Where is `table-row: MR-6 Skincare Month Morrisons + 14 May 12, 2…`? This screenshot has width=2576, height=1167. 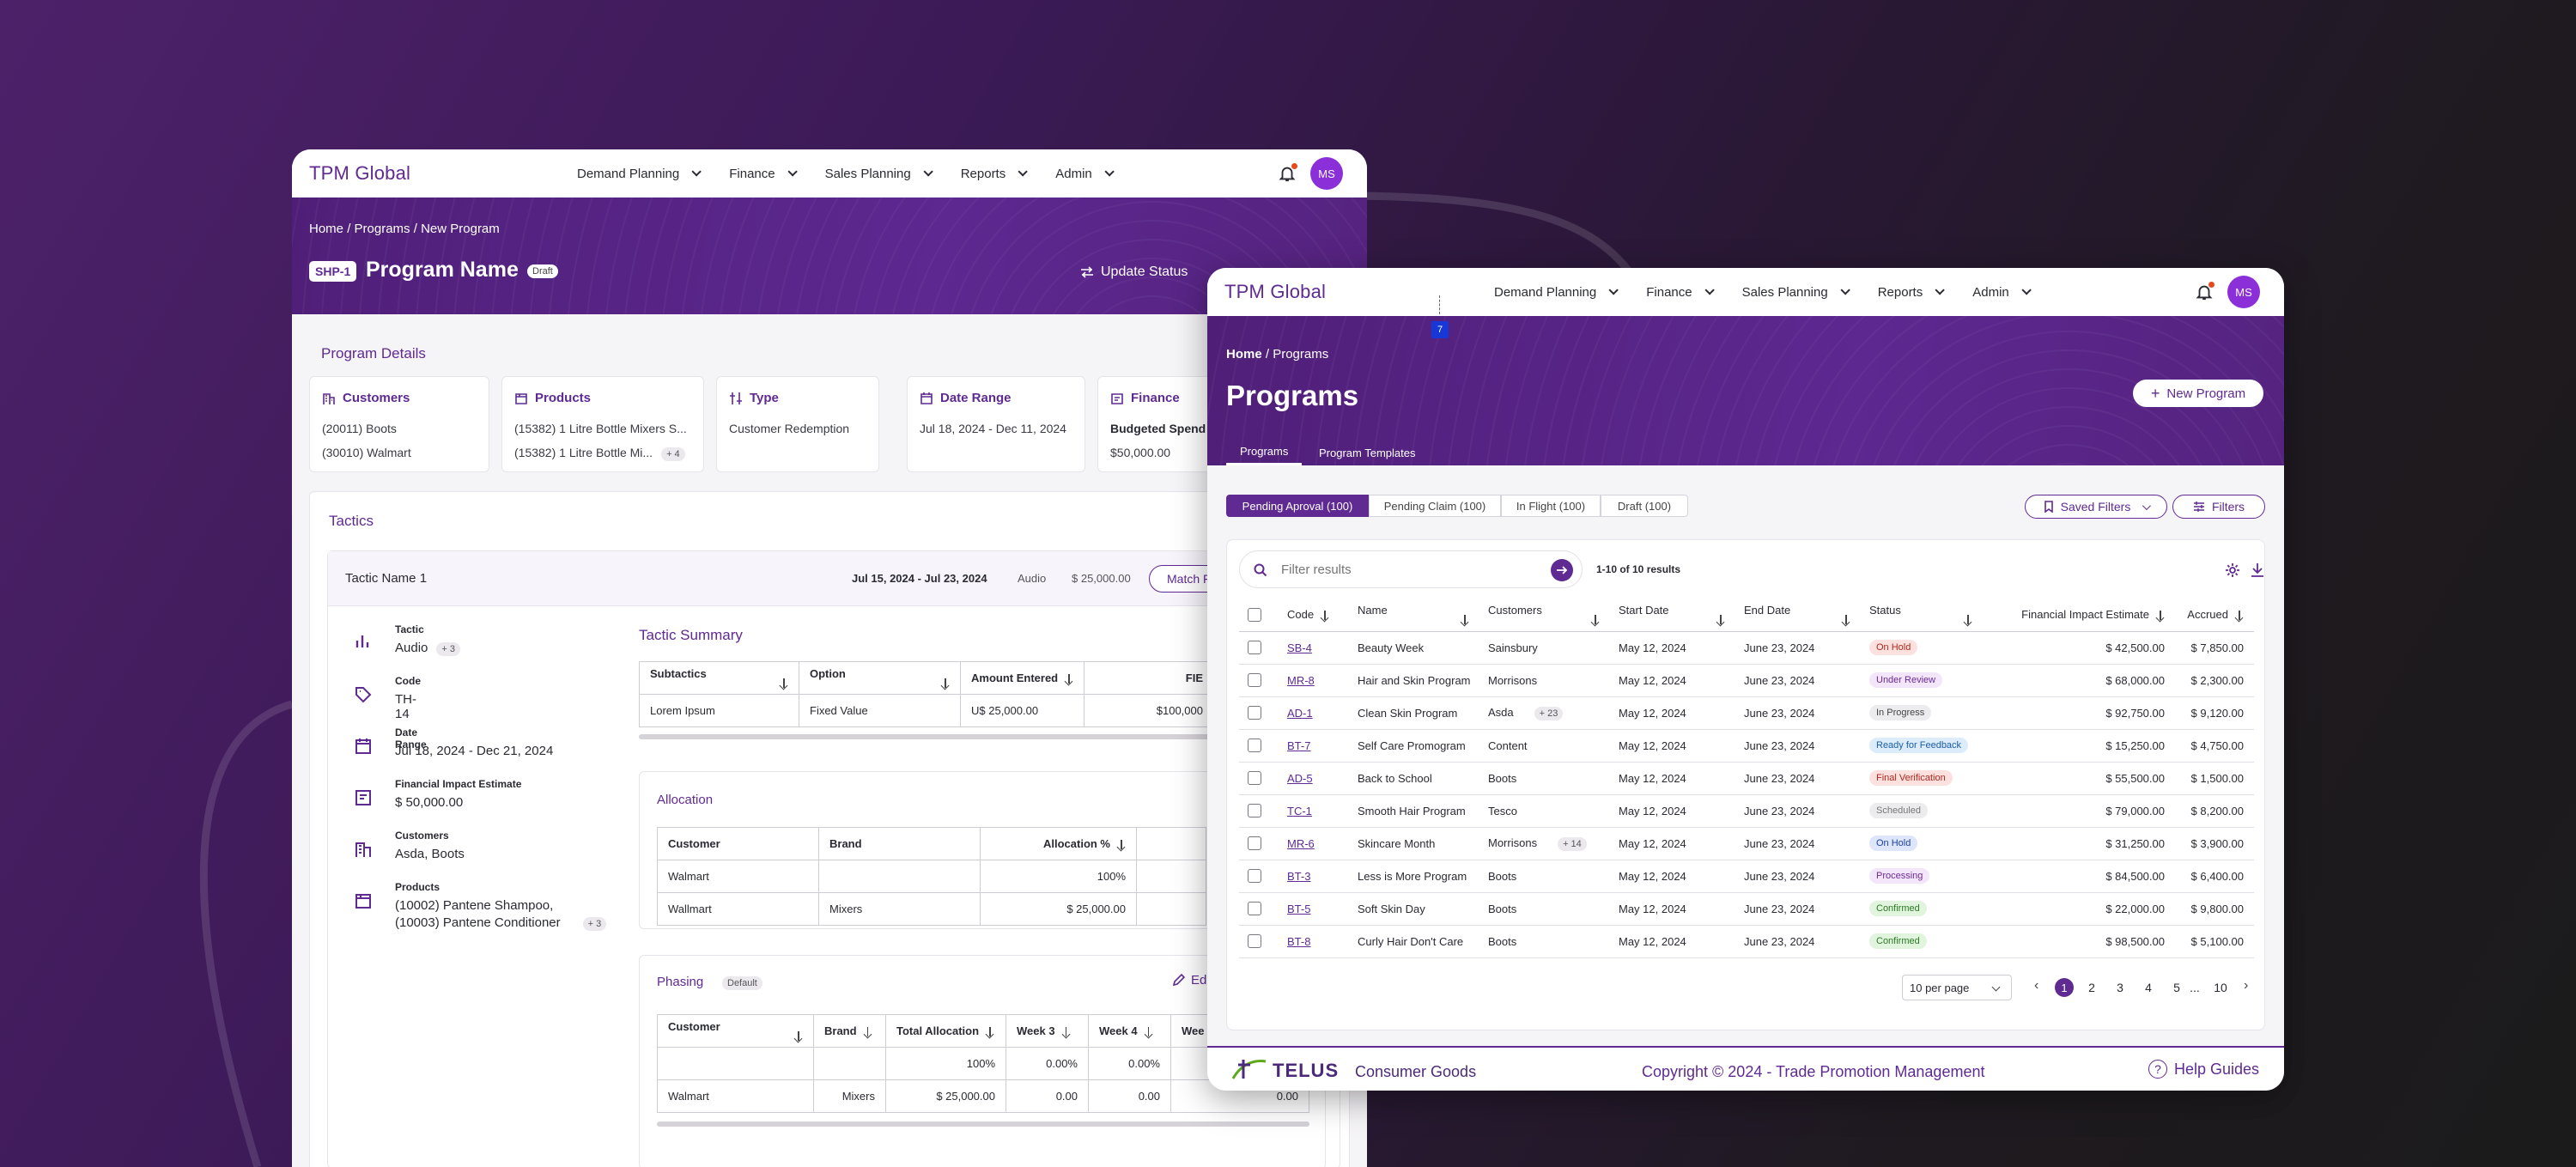
table-row: MR-6 Skincare Month Morrisons + 14 May 12, 2… is located at coordinates (1747, 843).